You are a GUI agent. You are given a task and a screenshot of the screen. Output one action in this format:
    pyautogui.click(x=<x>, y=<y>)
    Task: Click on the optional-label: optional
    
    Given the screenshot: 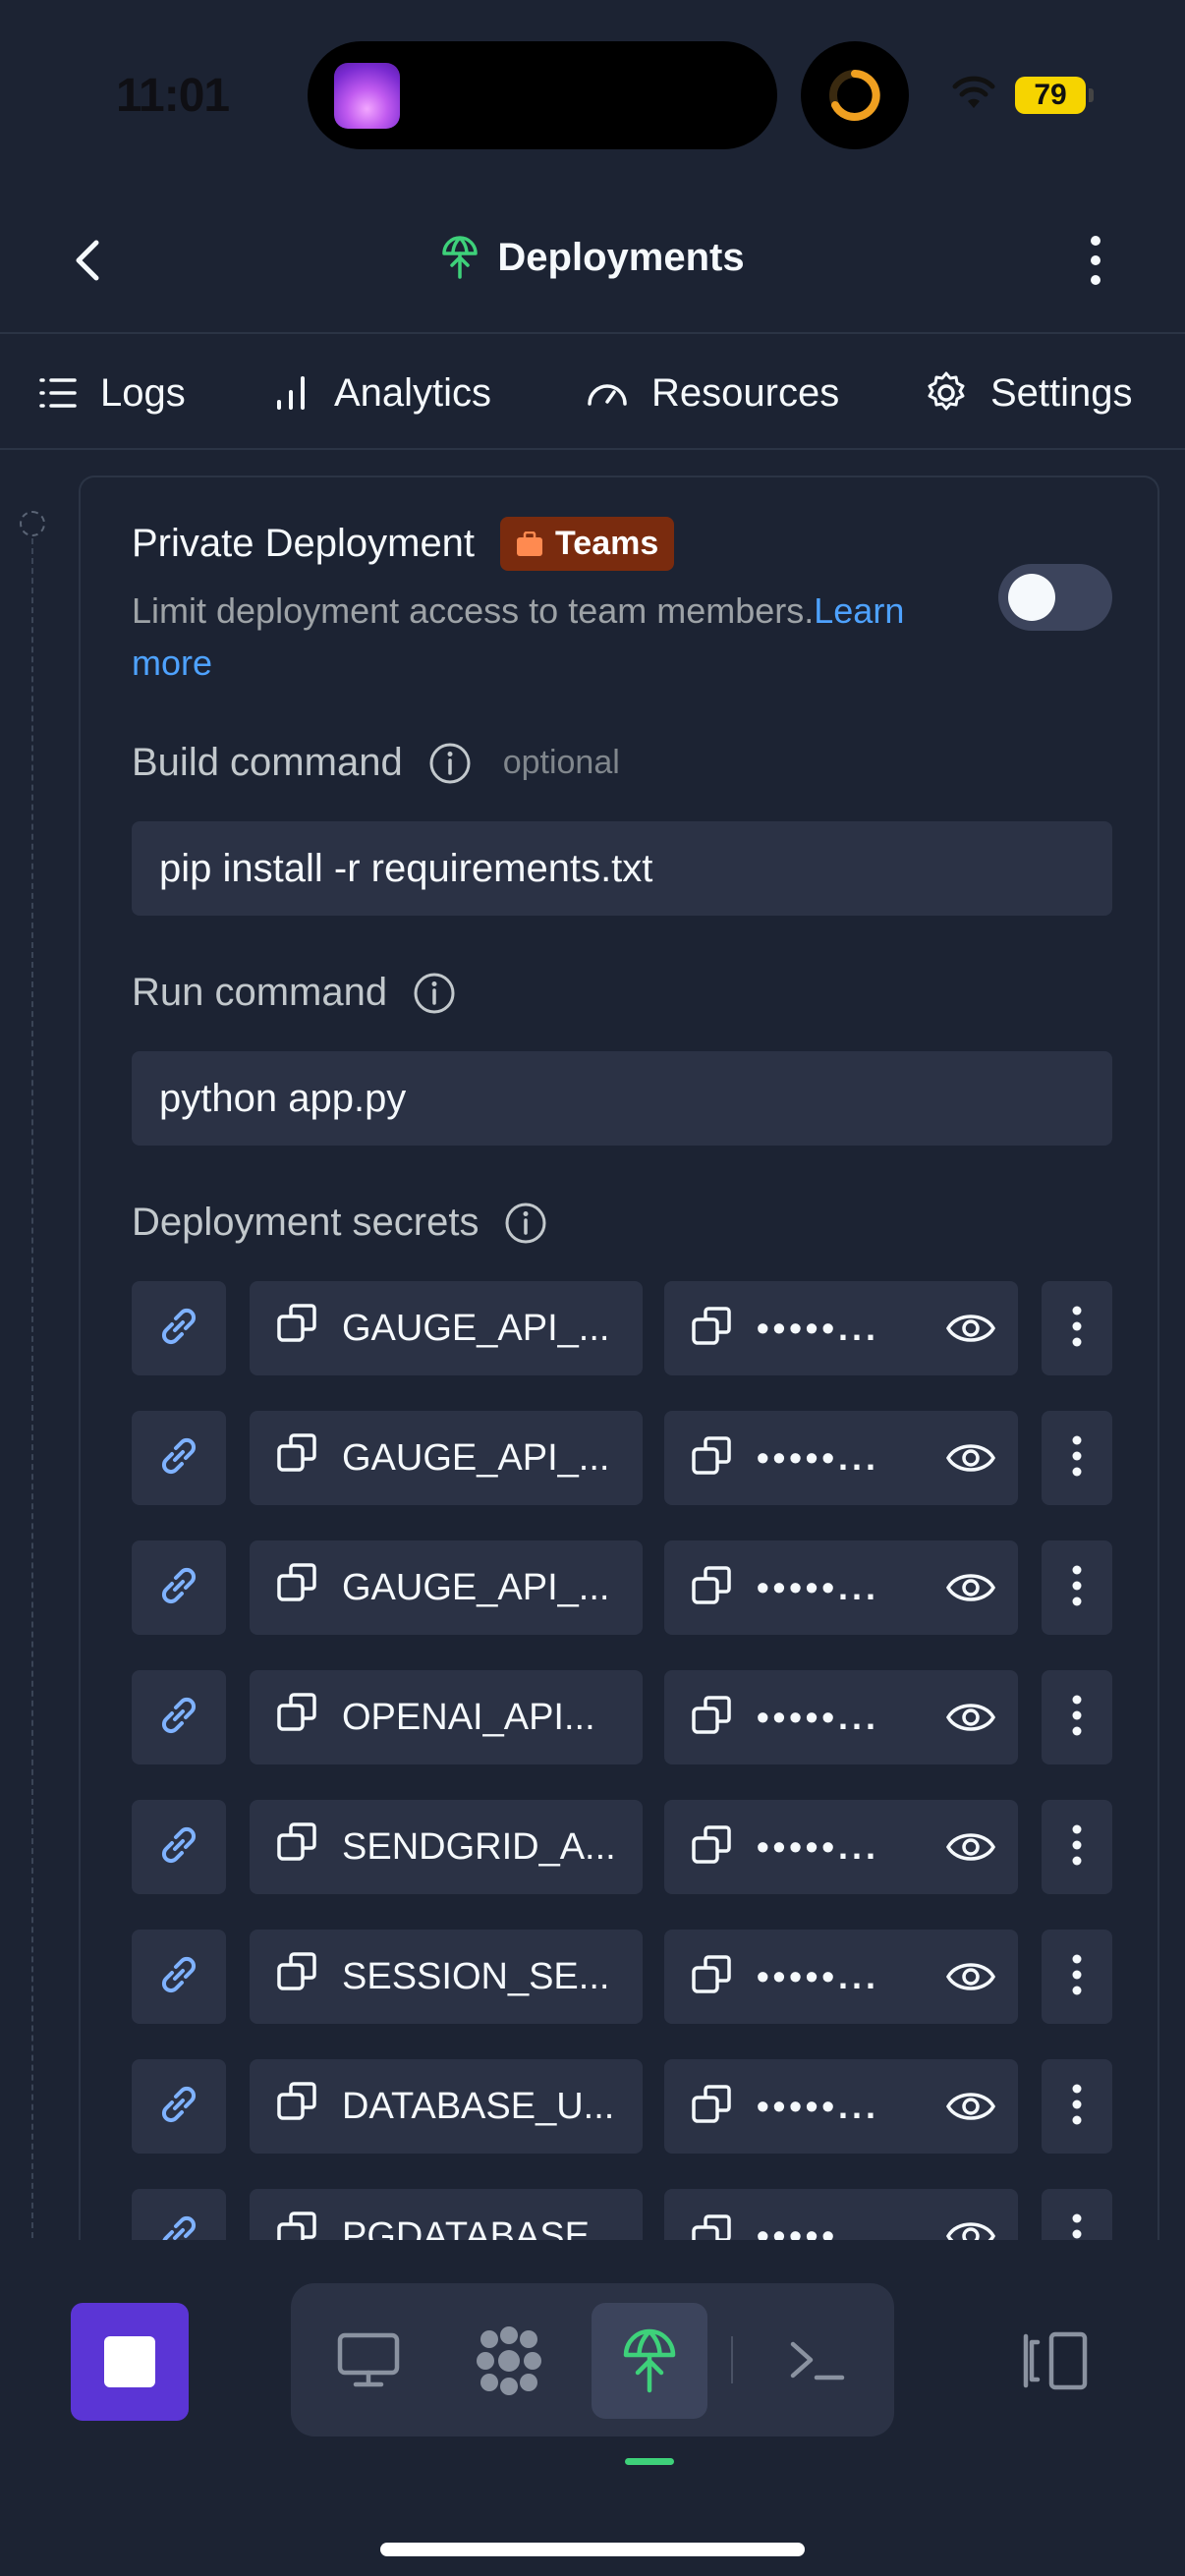 What is the action you would take?
    pyautogui.click(x=561, y=762)
    